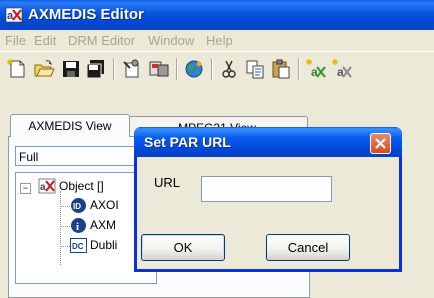  Describe the element at coordinates (44, 69) in the screenshot. I see `open-folder-icon` at that location.